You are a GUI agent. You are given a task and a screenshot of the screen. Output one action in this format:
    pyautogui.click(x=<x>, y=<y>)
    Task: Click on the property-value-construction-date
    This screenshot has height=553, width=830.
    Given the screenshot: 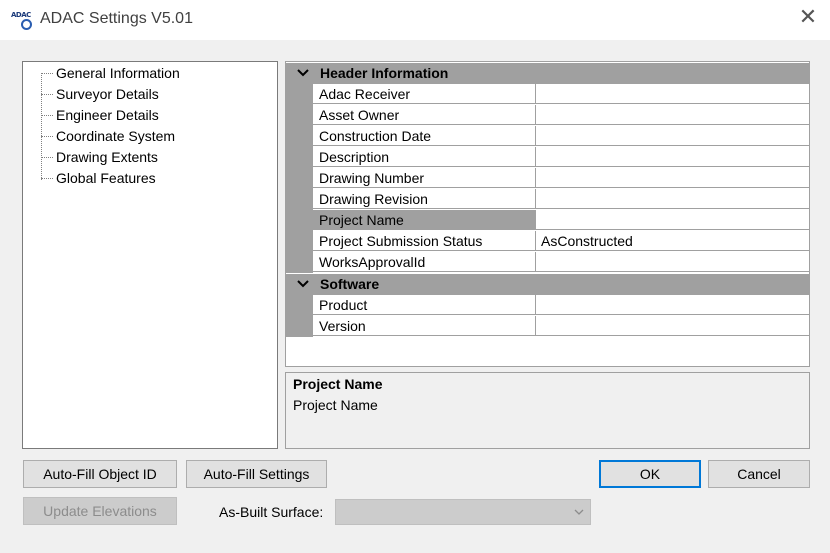 What is the action you would take?
    pyautogui.click(x=672, y=136)
    